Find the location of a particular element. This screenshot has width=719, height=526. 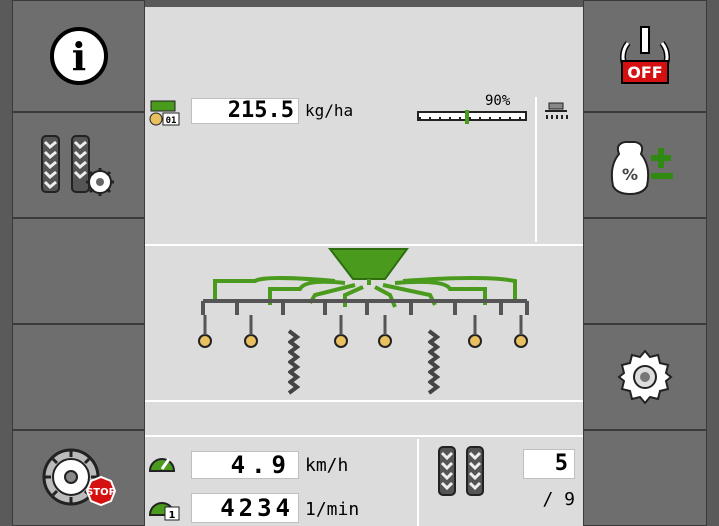

tyres-gear-icon is located at coordinates (77, 165).